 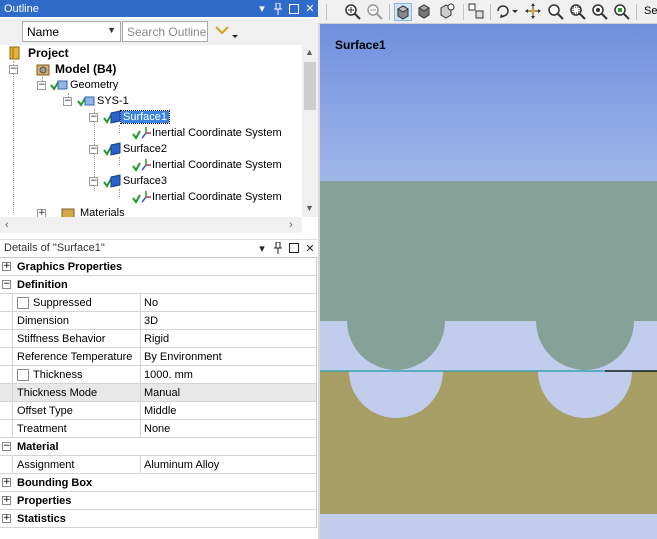 What do you see at coordinates (556, 12) in the screenshot?
I see `zoom-icon` at bounding box center [556, 12].